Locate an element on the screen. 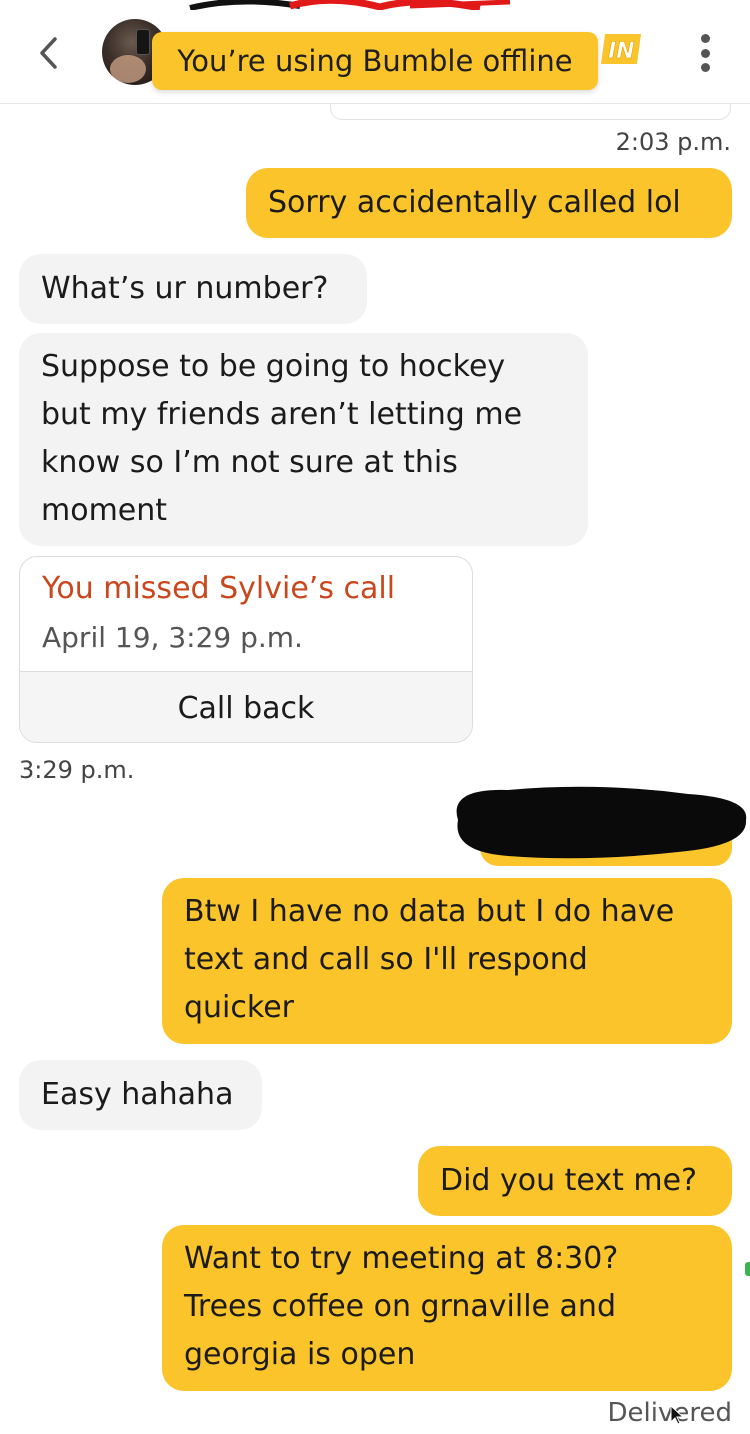  outgoing-message: Did you text me? is located at coordinates (575, 1181).